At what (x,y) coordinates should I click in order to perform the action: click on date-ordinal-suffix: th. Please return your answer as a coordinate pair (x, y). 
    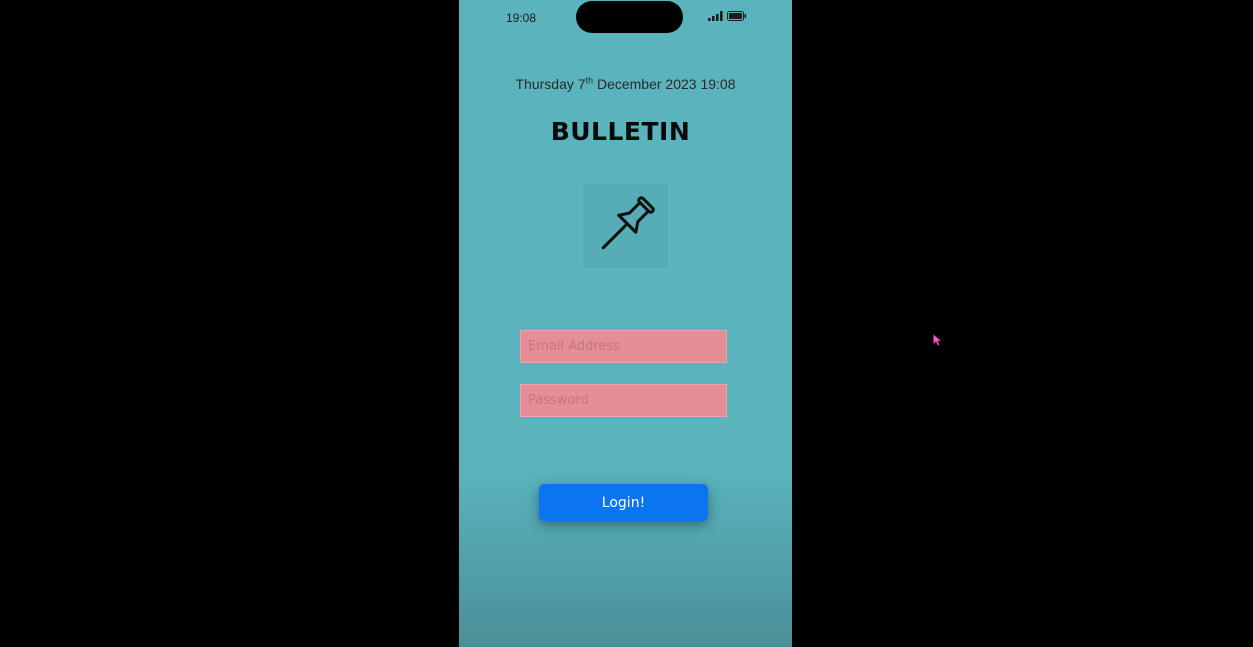
    Looking at the image, I should click on (589, 80).